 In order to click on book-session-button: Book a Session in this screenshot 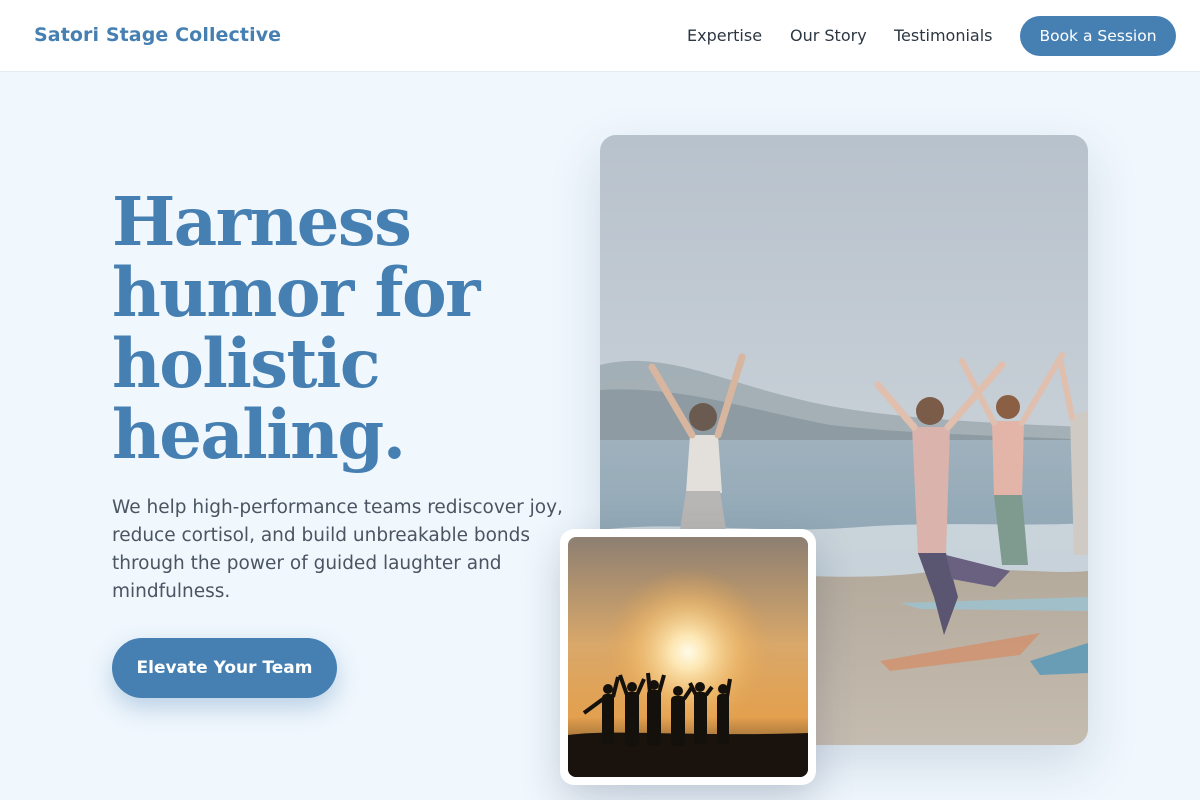, I will do `click(1098, 36)`.